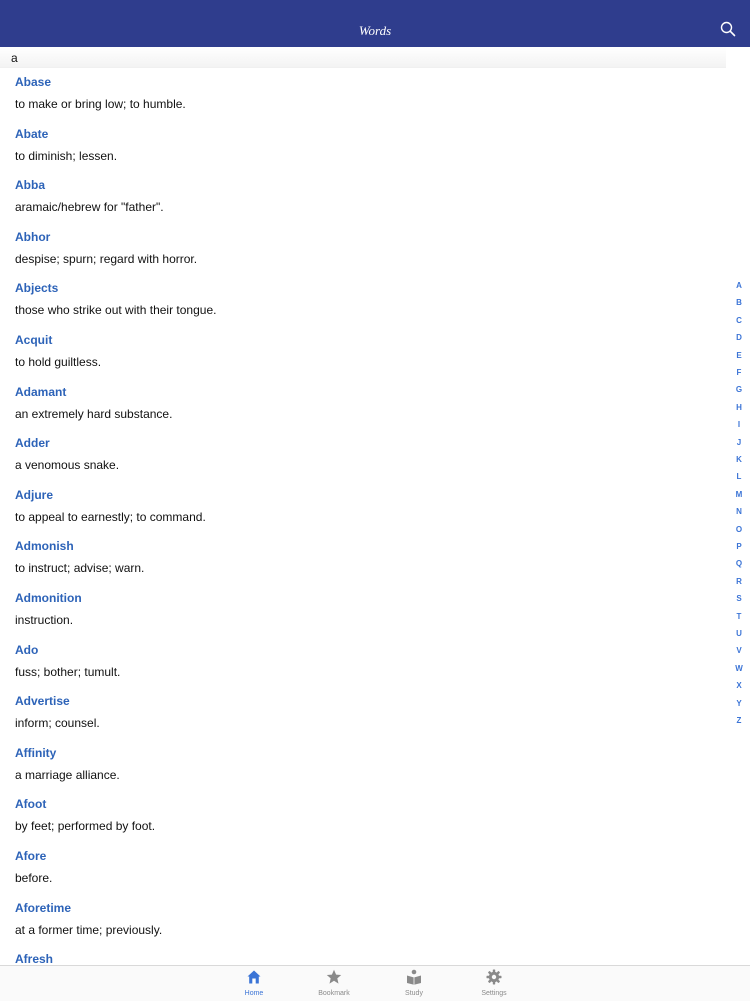 The image size is (750, 1001). What do you see at coordinates (89, 929) in the screenshot?
I see `word-definition: at a former time; previously.` at bounding box center [89, 929].